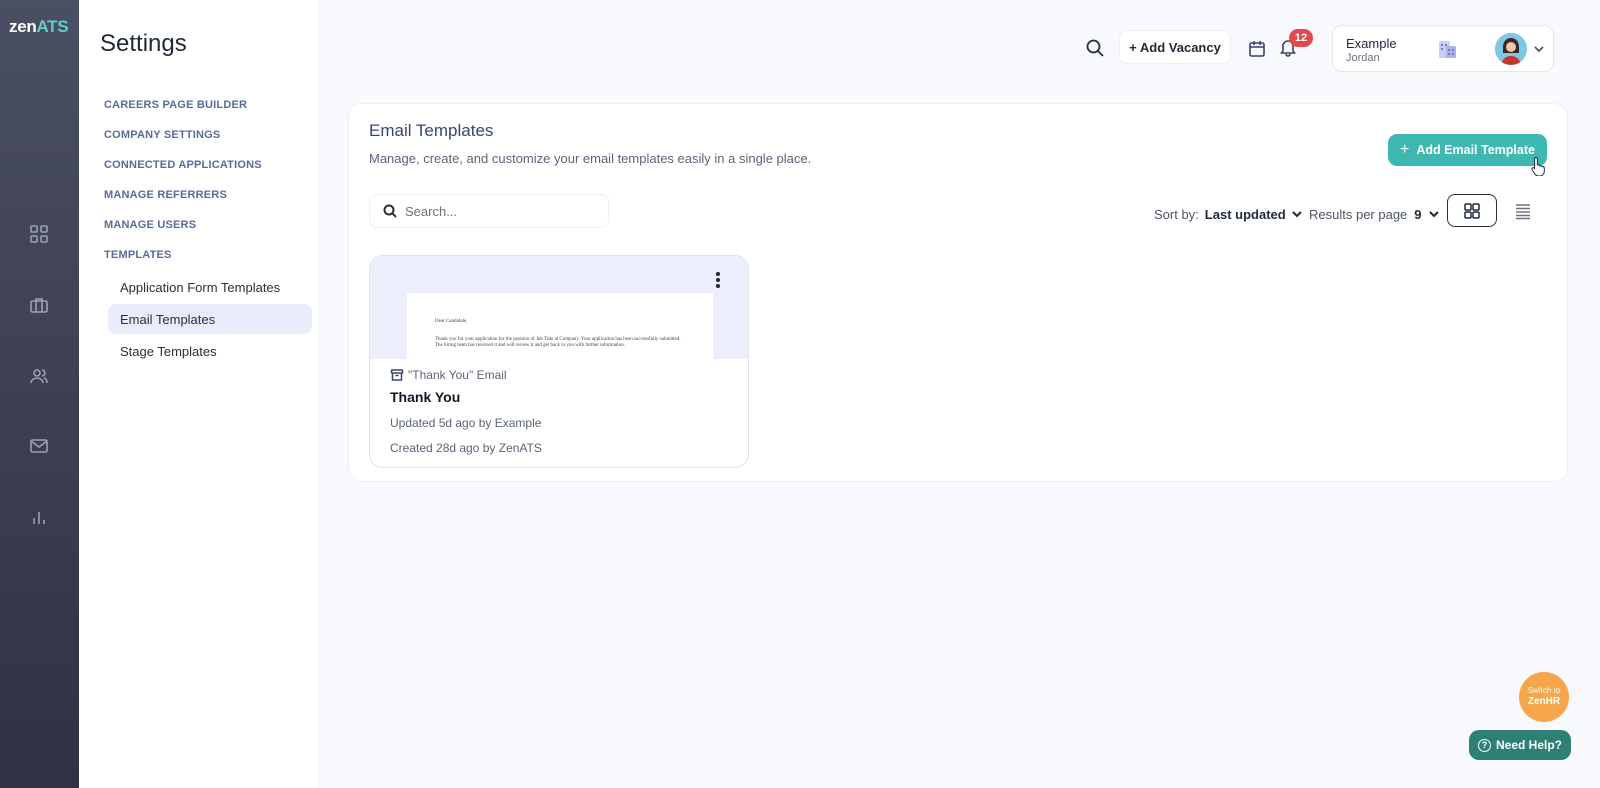 This screenshot has width=1600, height=788. Describe the element at coordinates (162, 135) in the screenshot. I see `nav-company-settings: COMPANY SETTINGS` at that location.